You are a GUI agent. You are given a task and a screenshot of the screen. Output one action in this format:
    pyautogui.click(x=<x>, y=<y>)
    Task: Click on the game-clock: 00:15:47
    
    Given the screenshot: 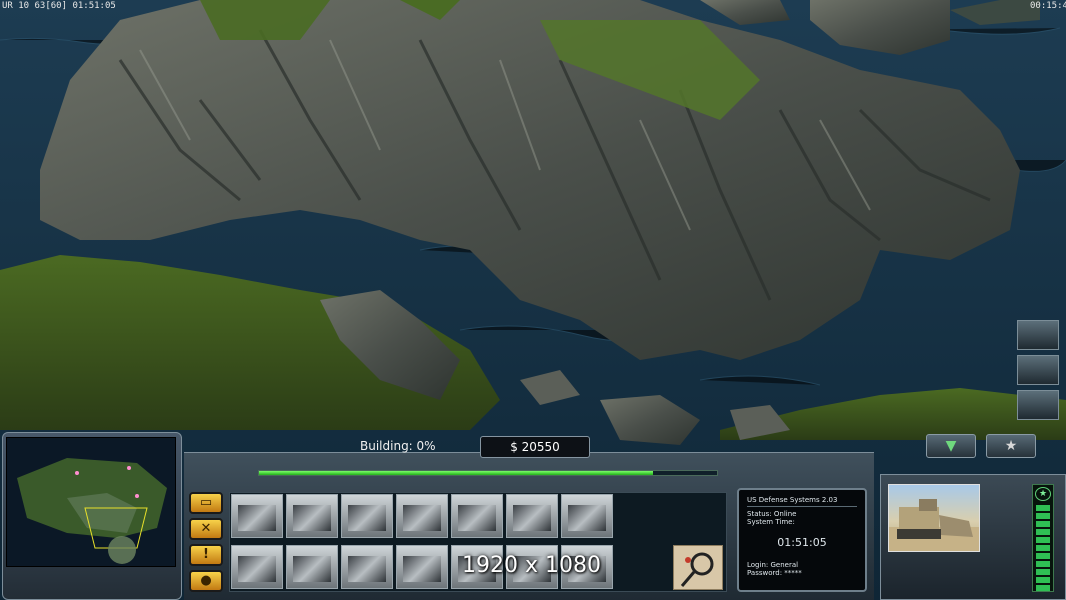 What is the action you would take?
    pyautogui.click(x=1048, y=6)
    